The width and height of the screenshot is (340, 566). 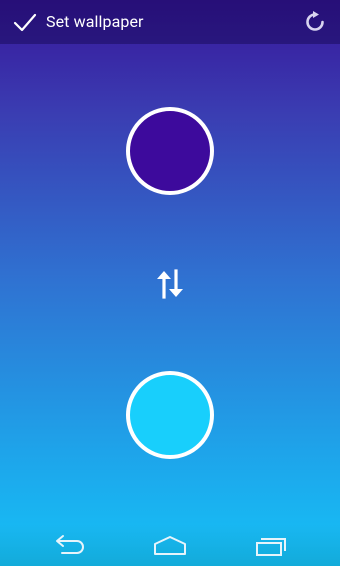 What do you see at coordinates (25, 22) in the screenshot?
I see `checkmark-icon` at bounding box center [25, 22].